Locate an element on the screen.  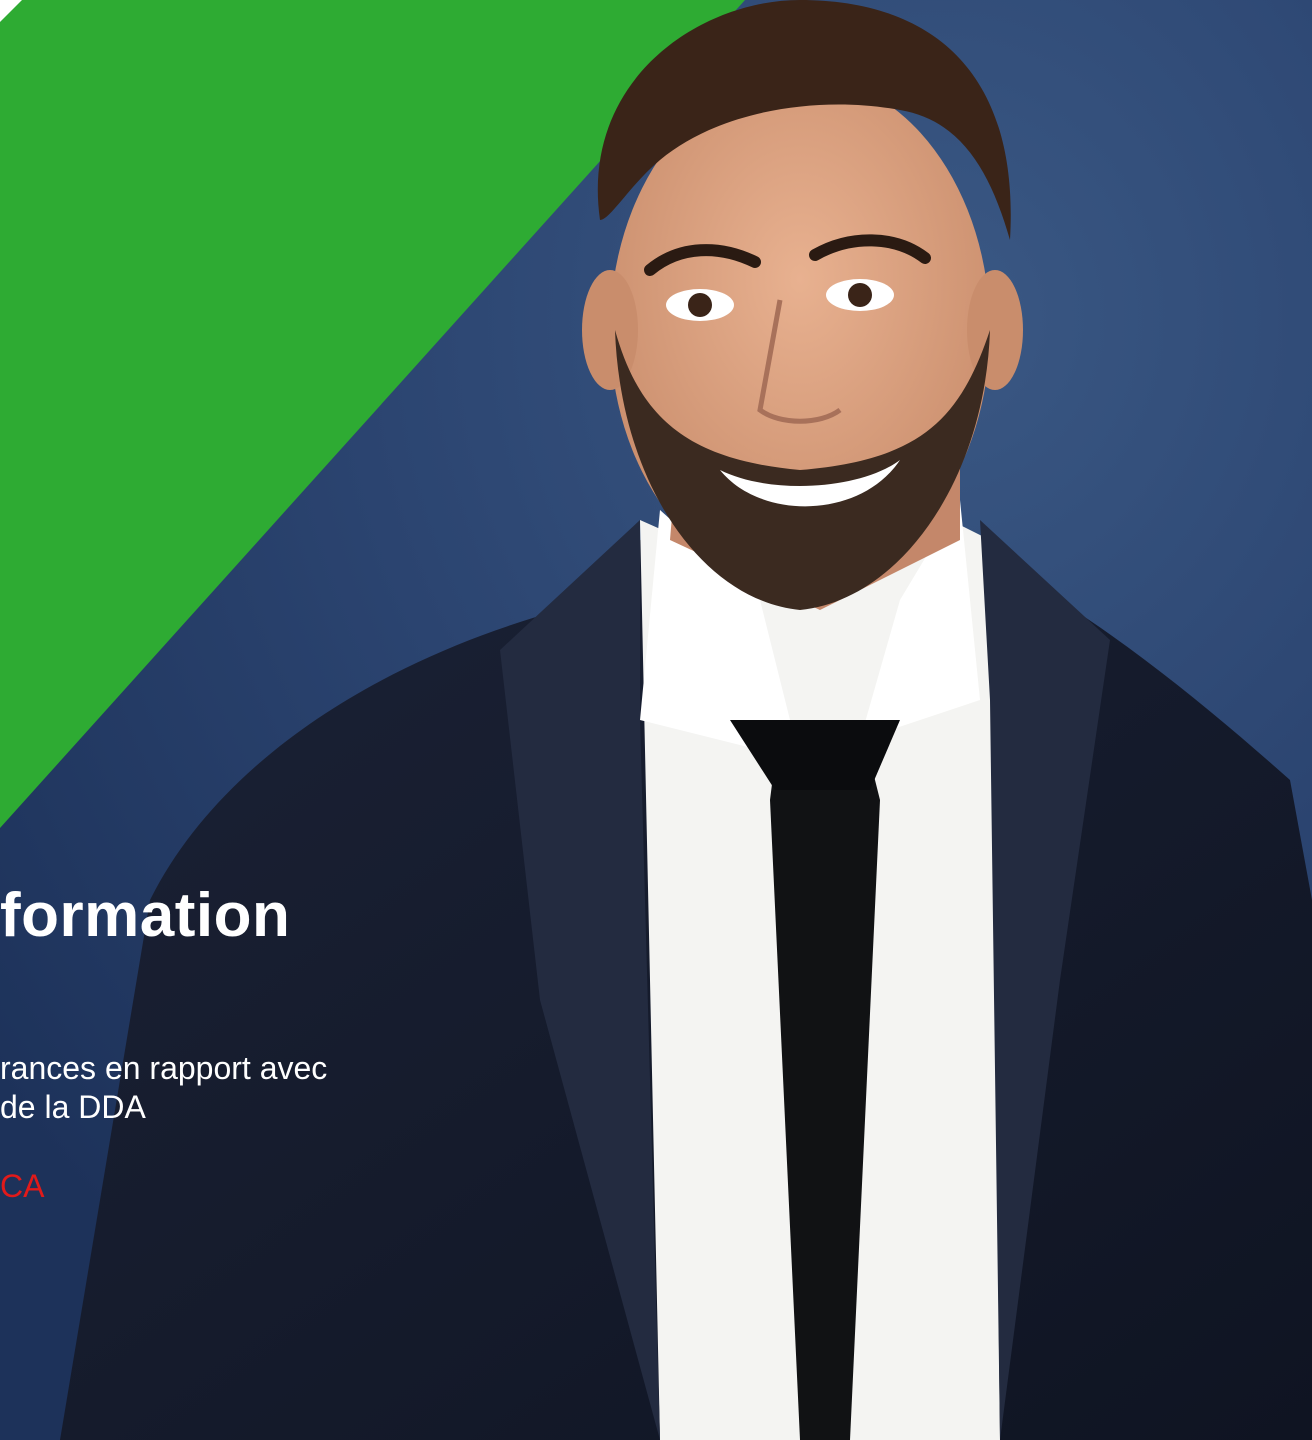
organization-label: CA is located at coordinates (22, 1186).